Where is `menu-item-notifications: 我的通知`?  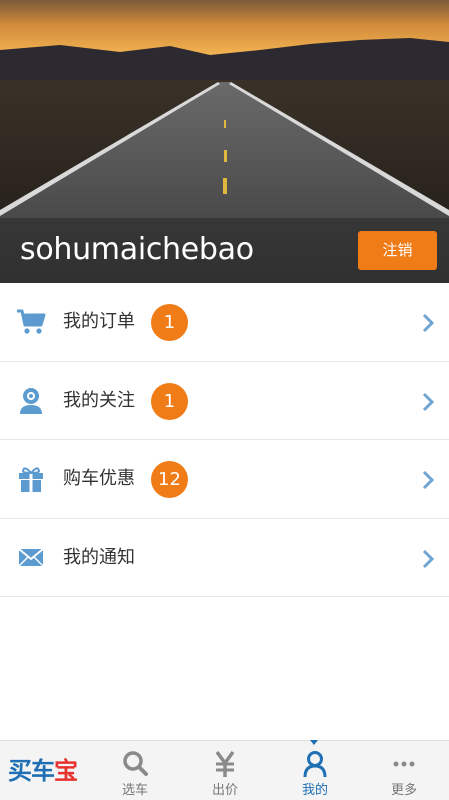
menu-item-notifications: 我的通知 is located at coordinates (224, 558).